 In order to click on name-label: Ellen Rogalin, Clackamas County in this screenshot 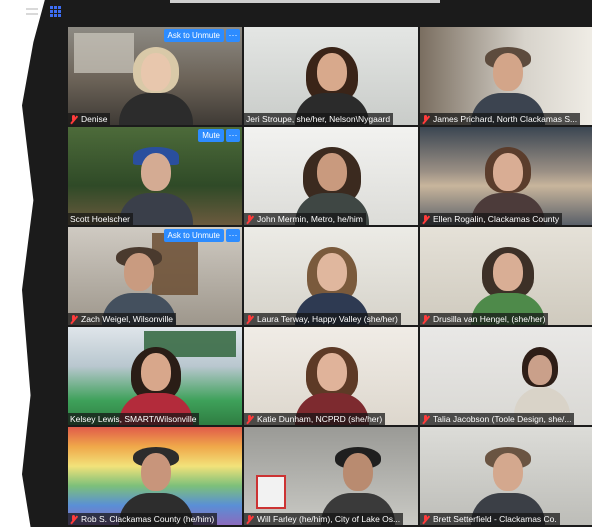, I will do `click(491, 219)`.